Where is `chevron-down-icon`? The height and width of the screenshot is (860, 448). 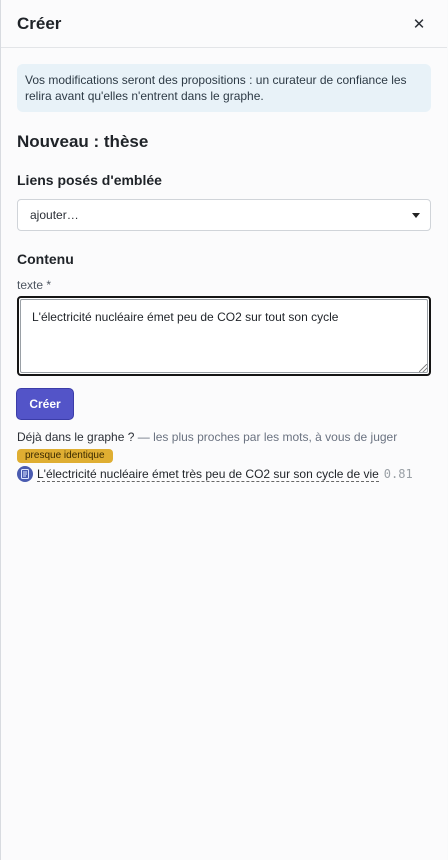
chevron-down-icon is located at coordinates (416, 215).